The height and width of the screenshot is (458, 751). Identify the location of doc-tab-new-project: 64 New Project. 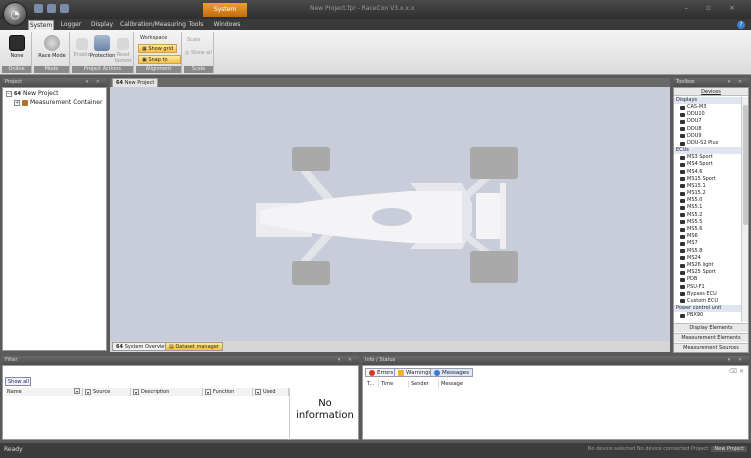
(135, 82).